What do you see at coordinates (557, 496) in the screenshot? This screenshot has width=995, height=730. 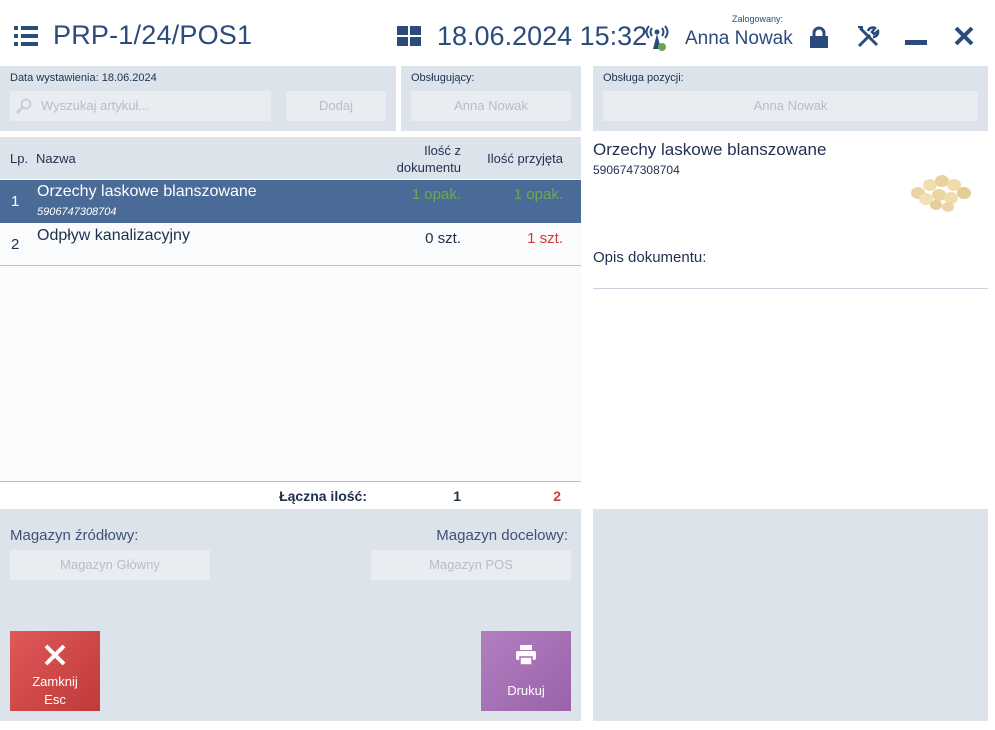 I see `total-qty-received: 2` at bounding box center [557, 496].